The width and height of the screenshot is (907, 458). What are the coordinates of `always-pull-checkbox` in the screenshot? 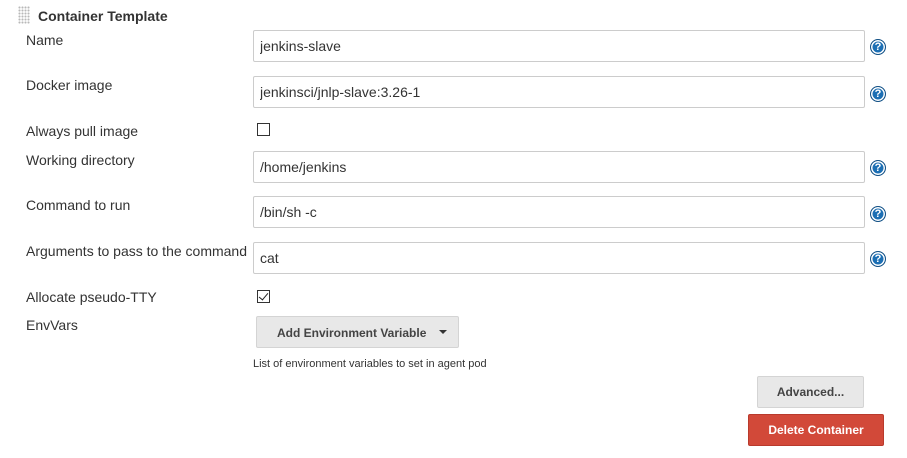 It's located at (263, 129).